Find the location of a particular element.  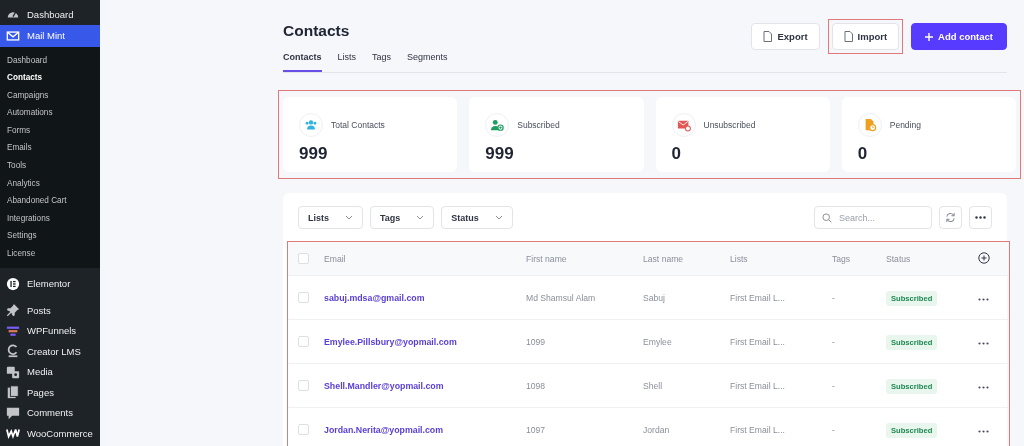

submenu-item: Dashboard is located at coordinates (50, 60).